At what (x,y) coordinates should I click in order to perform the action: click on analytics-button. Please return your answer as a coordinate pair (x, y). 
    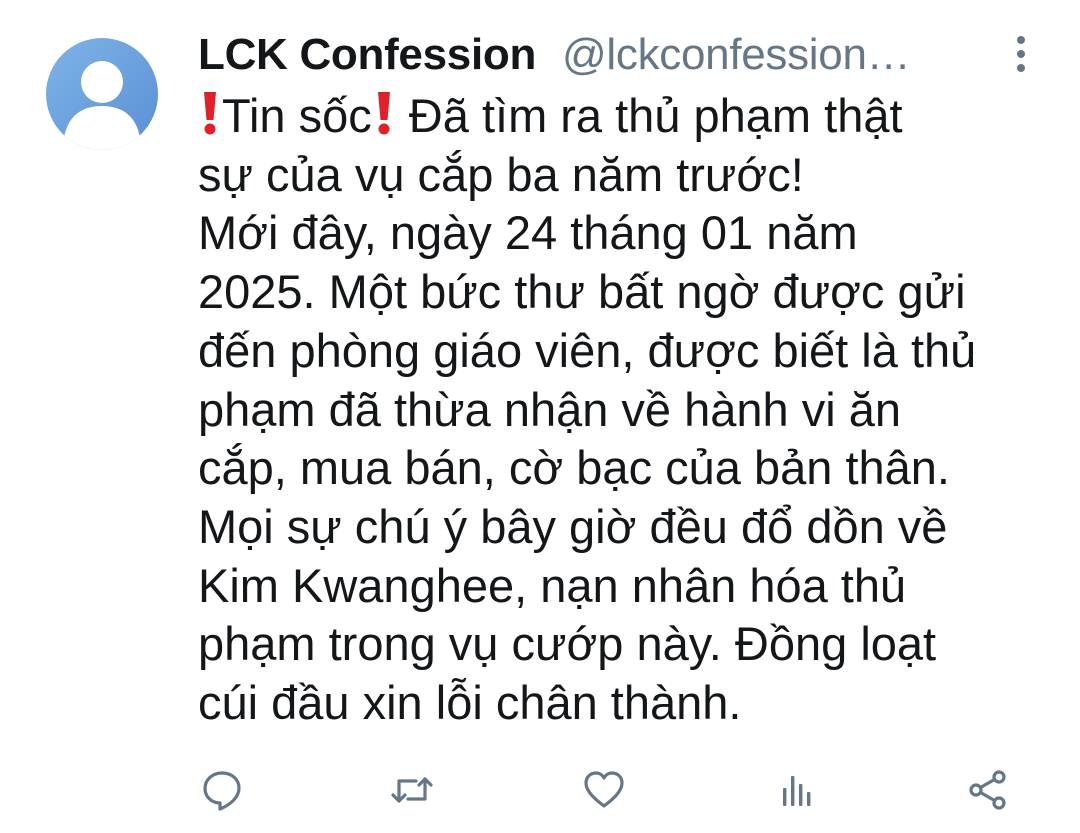
    Looking at the image, I should click on (796, 790).